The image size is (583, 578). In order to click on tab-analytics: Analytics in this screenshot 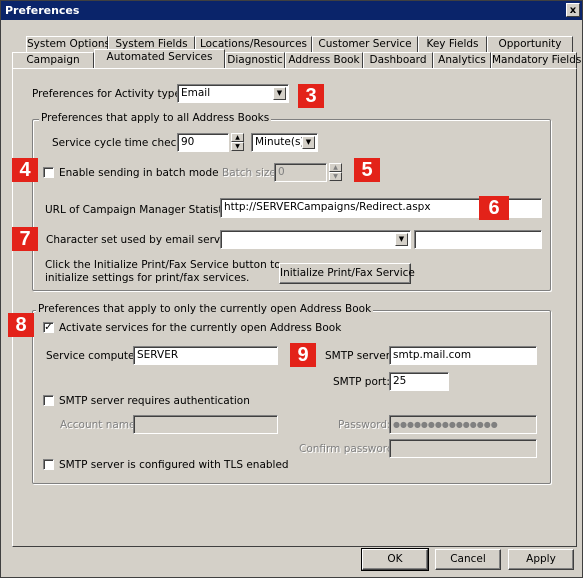, I will do `click(462, 60)`.